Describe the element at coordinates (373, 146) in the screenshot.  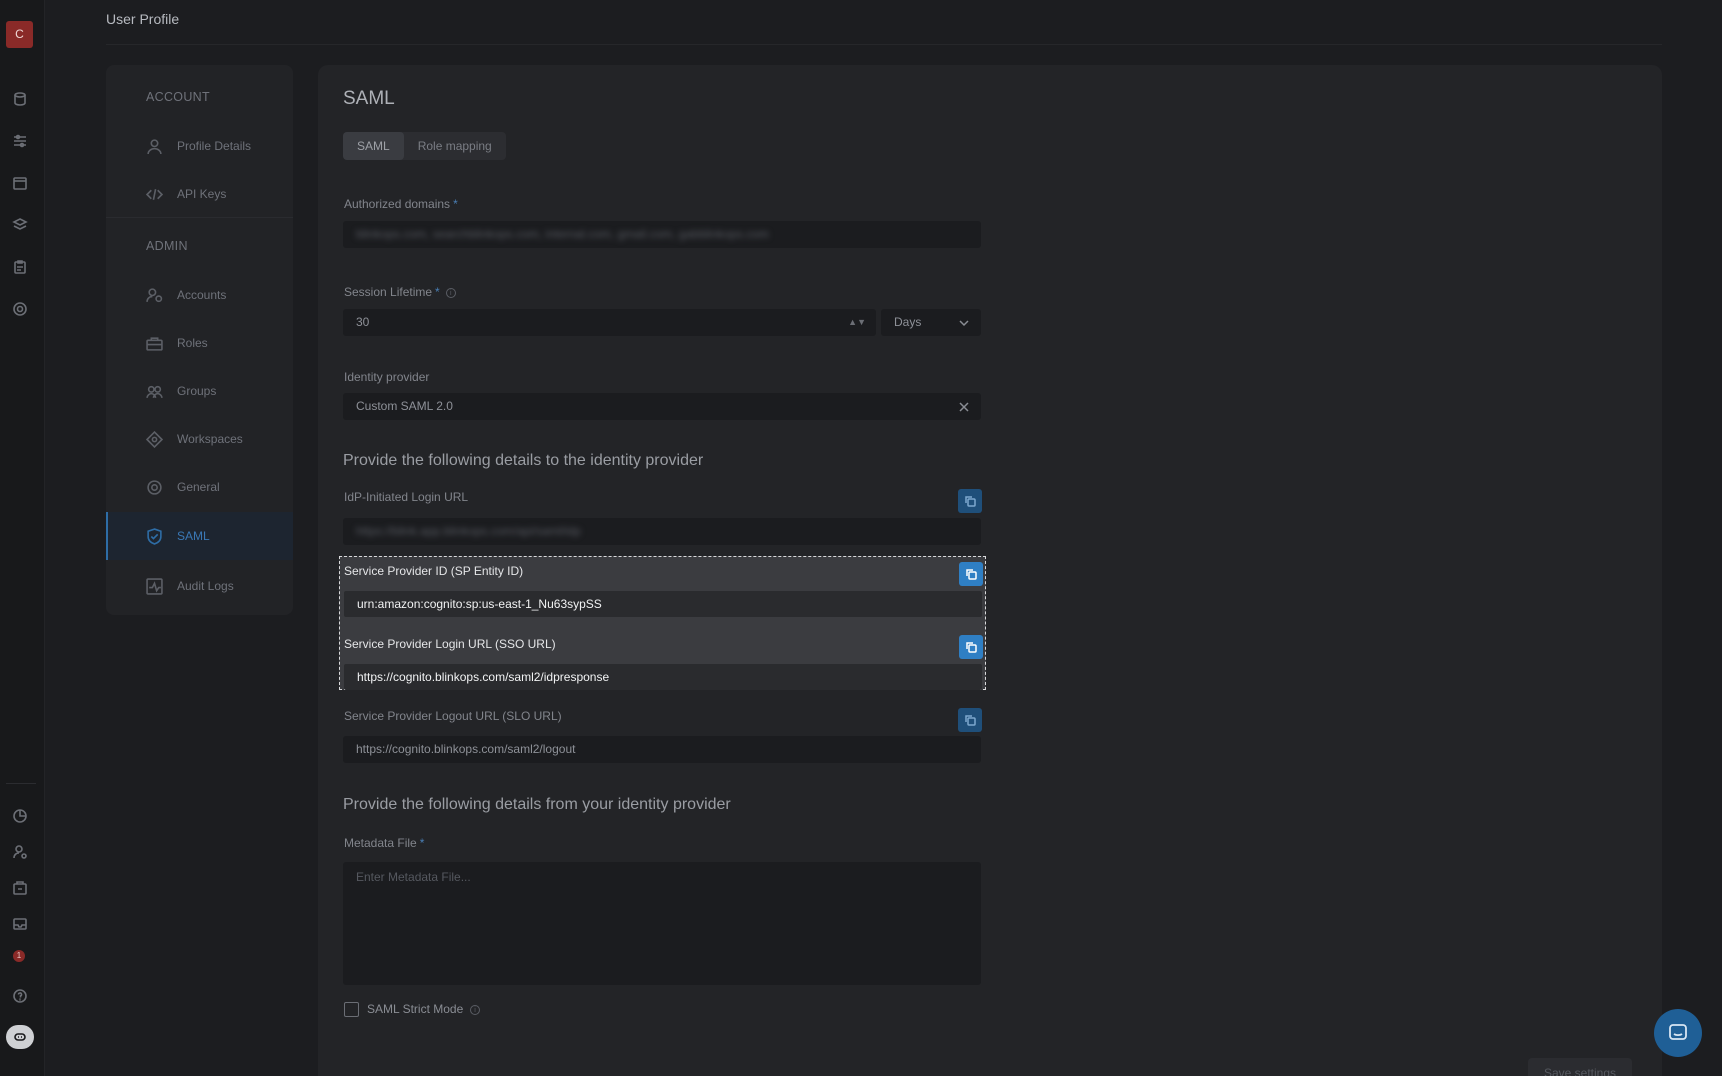
I see `tab-saml: SAML` at that location.